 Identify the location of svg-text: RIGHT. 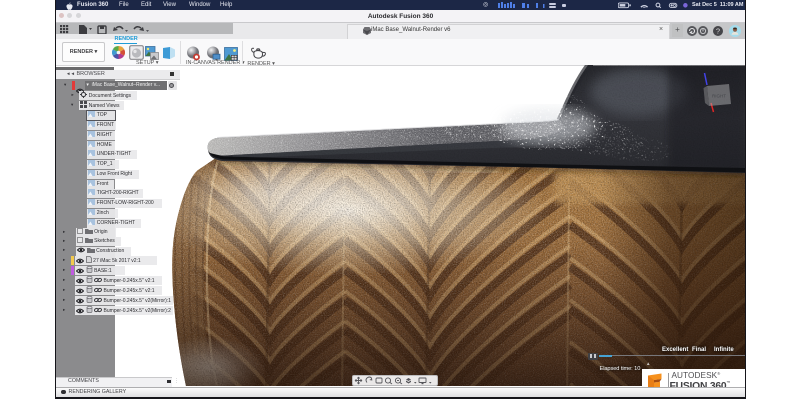
(719, 96).